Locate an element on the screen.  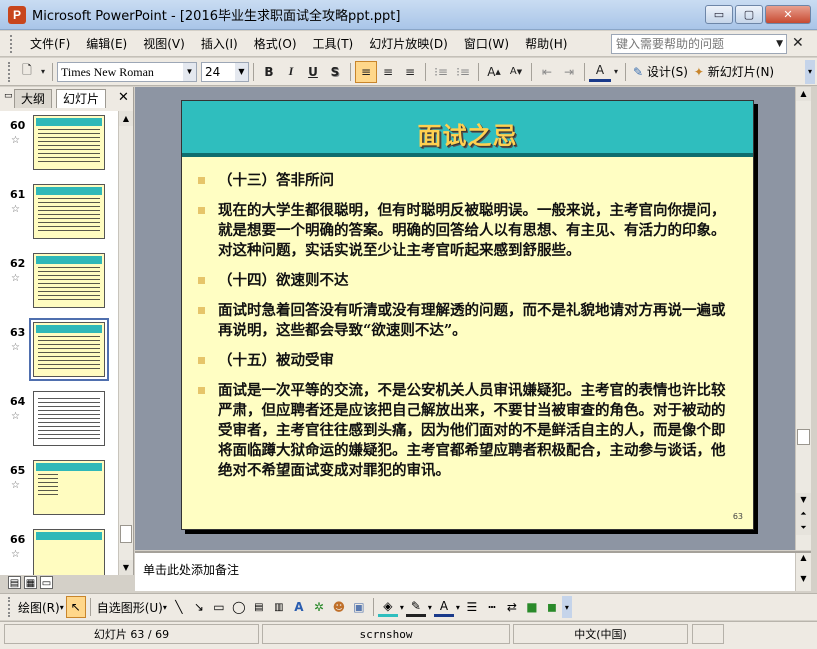
thumbnail-item: 60 ☆ is located at coordinates (59, 147).